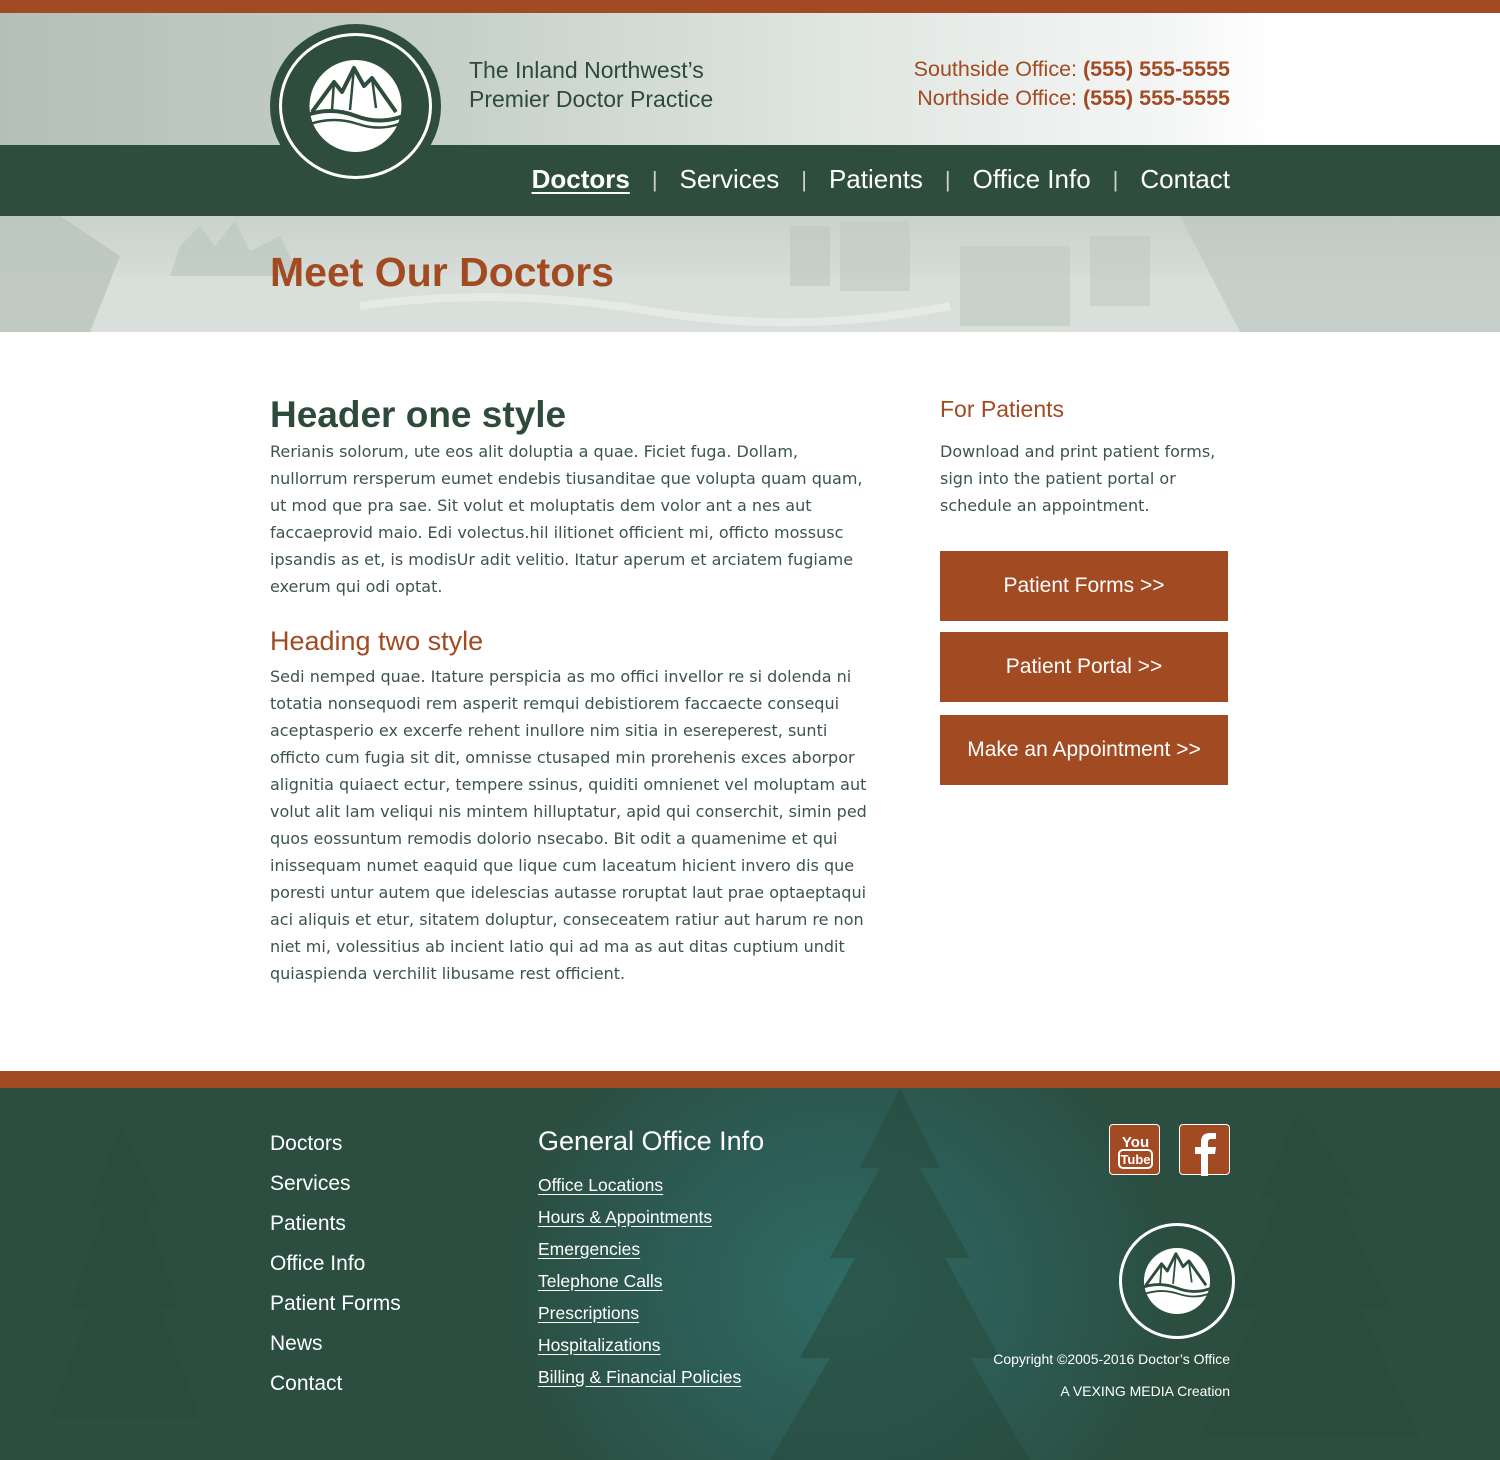 The width and height of the screenshot is (1500, 1460). What do you see at coordinates (377, 641) in the screenshot?
I see `heading-two: Heading two style` at bounding box center [377, 641].